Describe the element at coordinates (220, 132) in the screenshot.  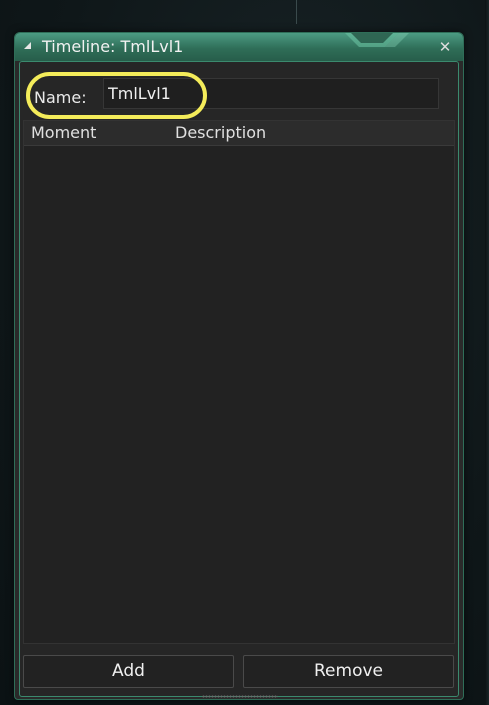
I see `column-header-description: Description` at that location.